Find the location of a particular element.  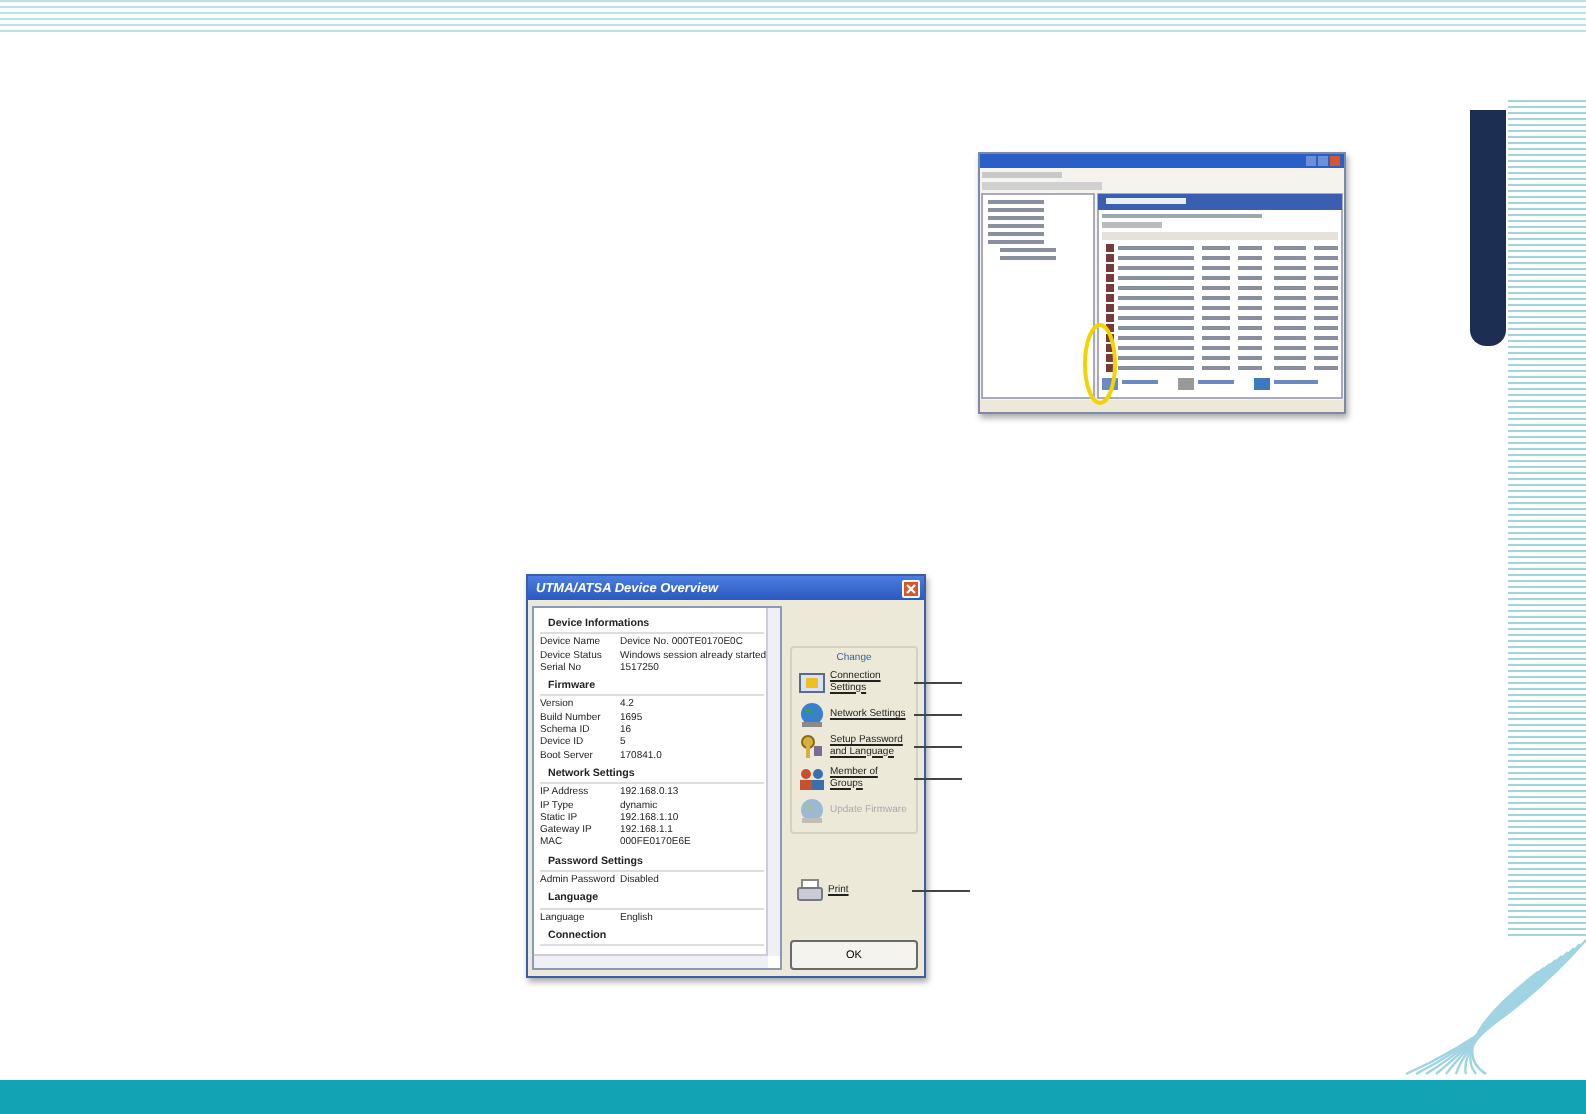

monitor-icon is located at coordinates (812, 683).